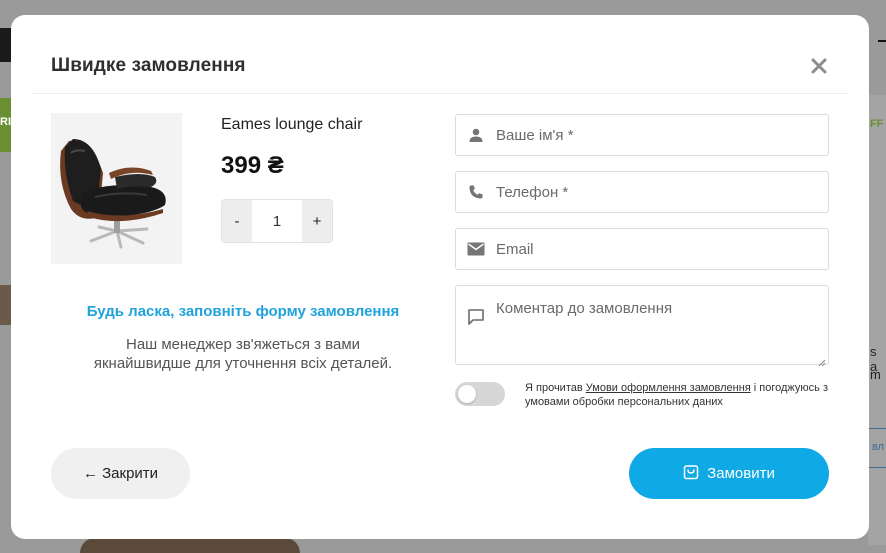  Describe the element at coordinates (317, 221) in the screenshot. I see `quantity-increase-button: +` at that location.